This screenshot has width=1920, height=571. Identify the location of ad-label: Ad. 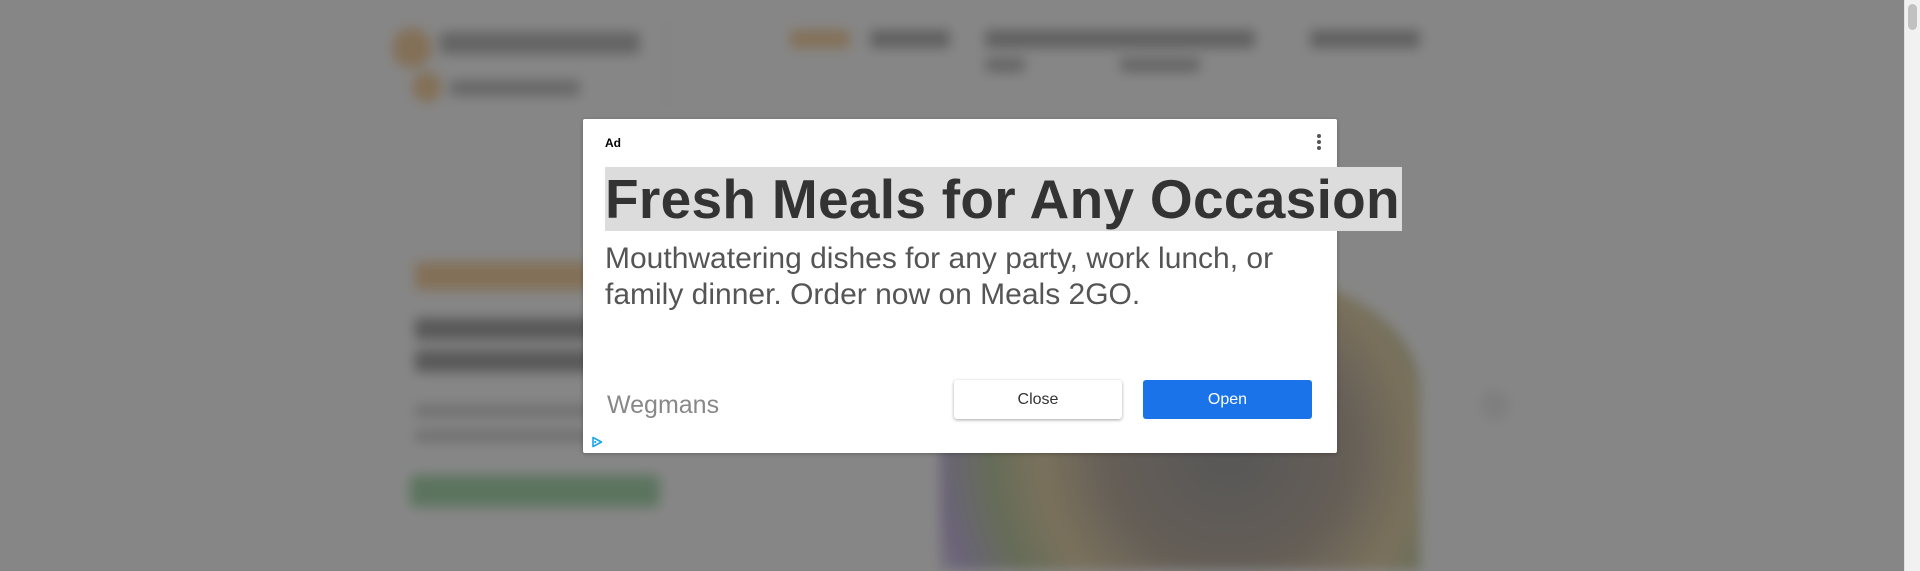
(613, 143).